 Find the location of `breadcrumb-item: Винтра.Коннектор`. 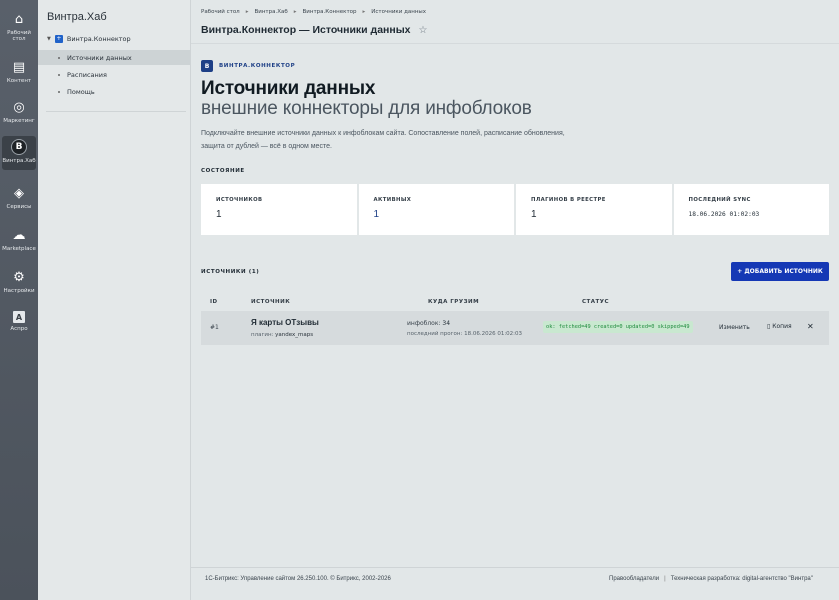

breadcrumb-item: Винтра.Коннектор is located at coordinates (330, 12).